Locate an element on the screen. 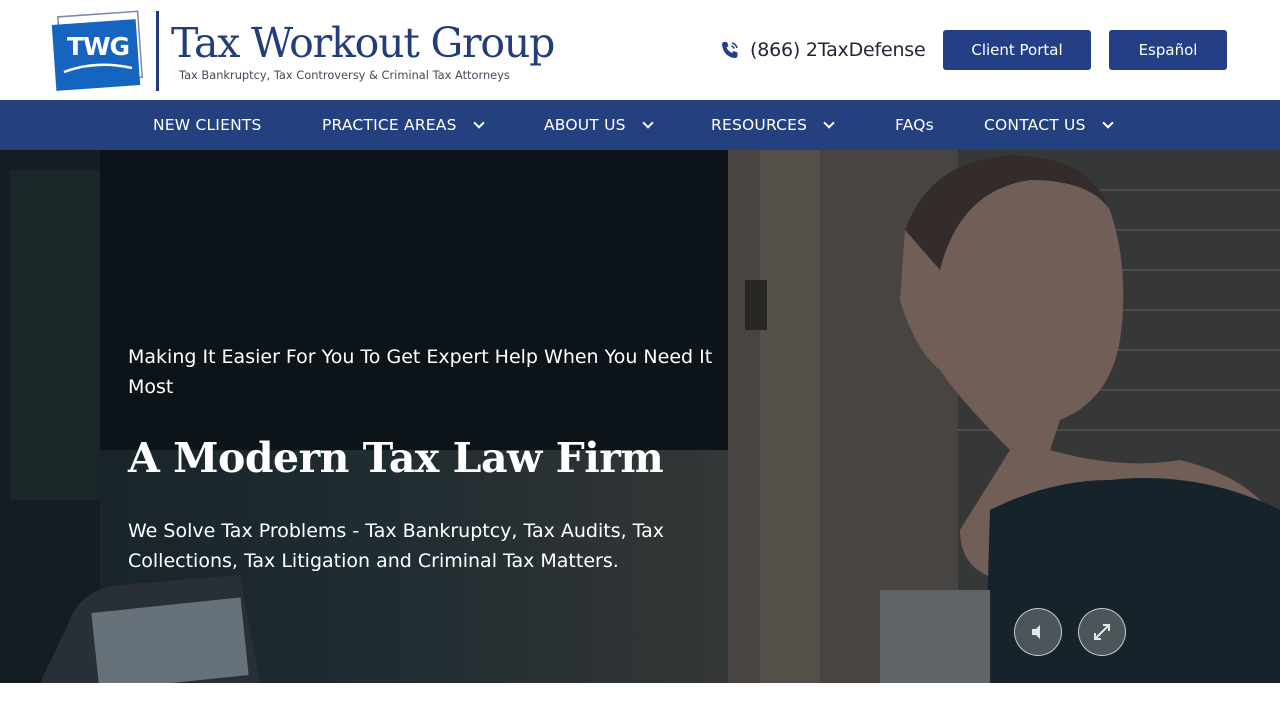 The image size is (1280, 720). nav-item-label: CONTACT US is located at coordinates (1035, 125).